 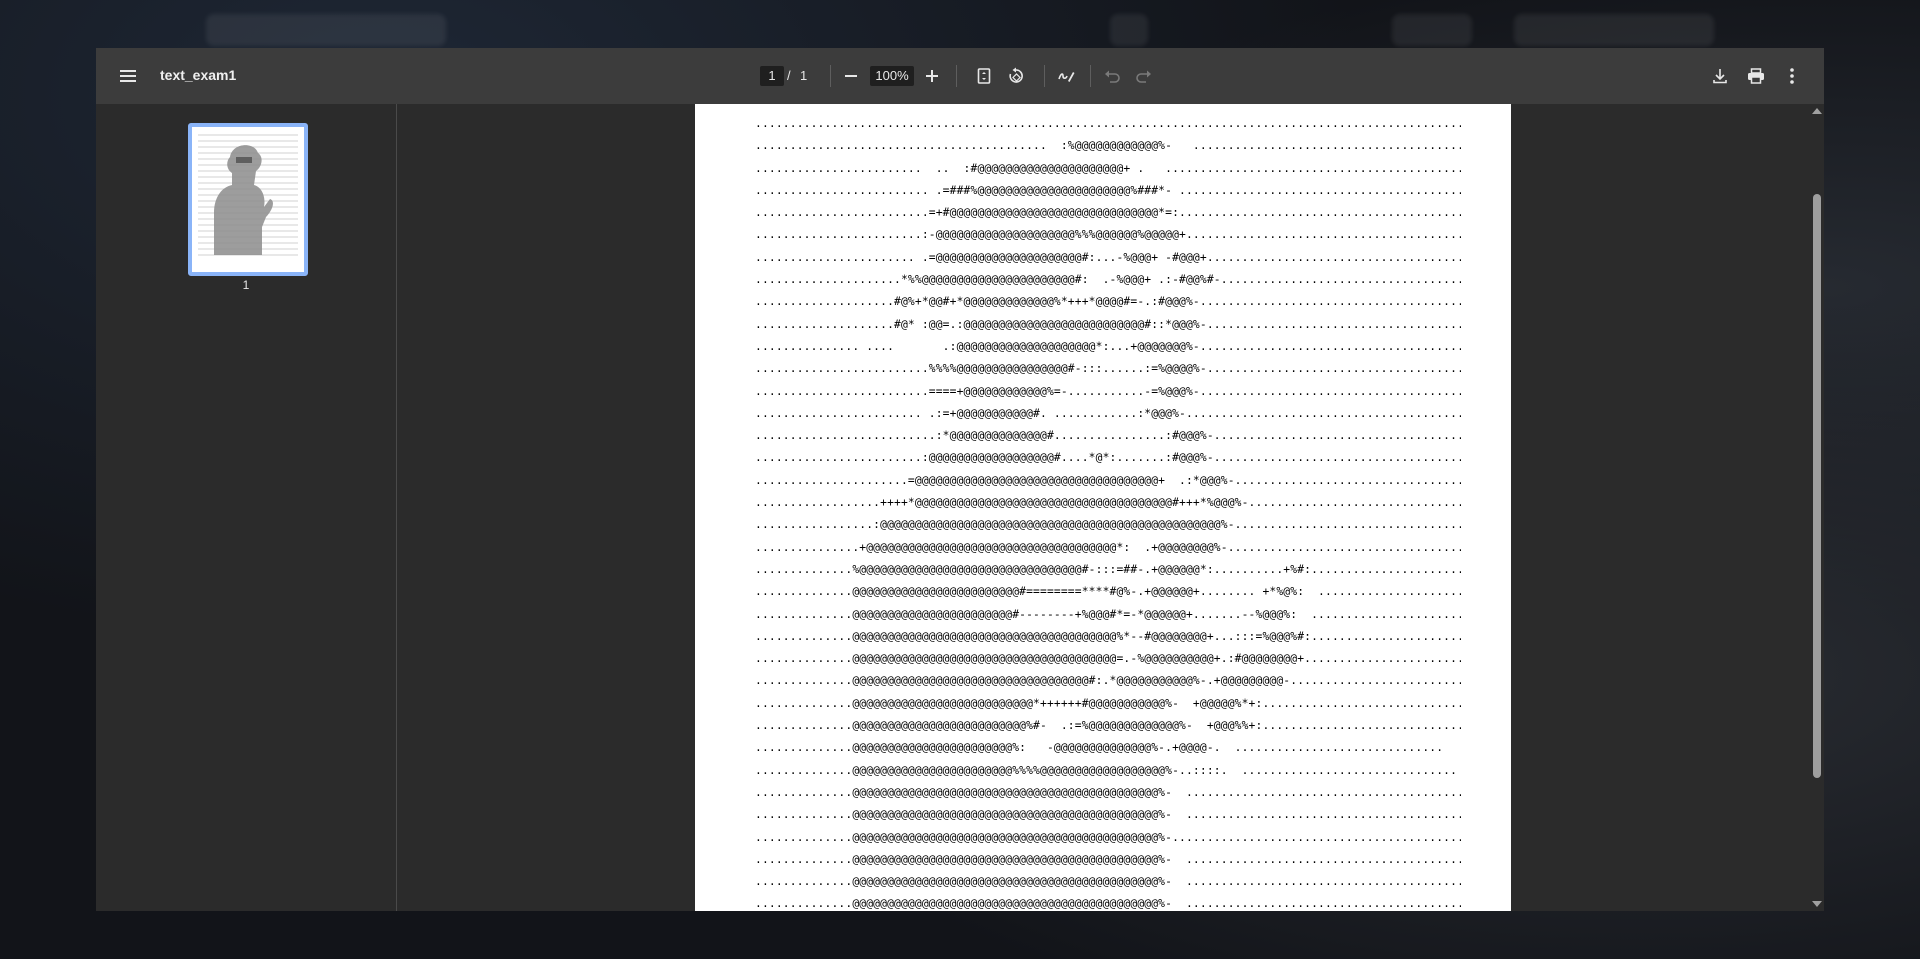 What do you see at coordinates (1817, 486) in the screenshot?
I see `scrollbar-thumb` at bounding box center [1817, 486].